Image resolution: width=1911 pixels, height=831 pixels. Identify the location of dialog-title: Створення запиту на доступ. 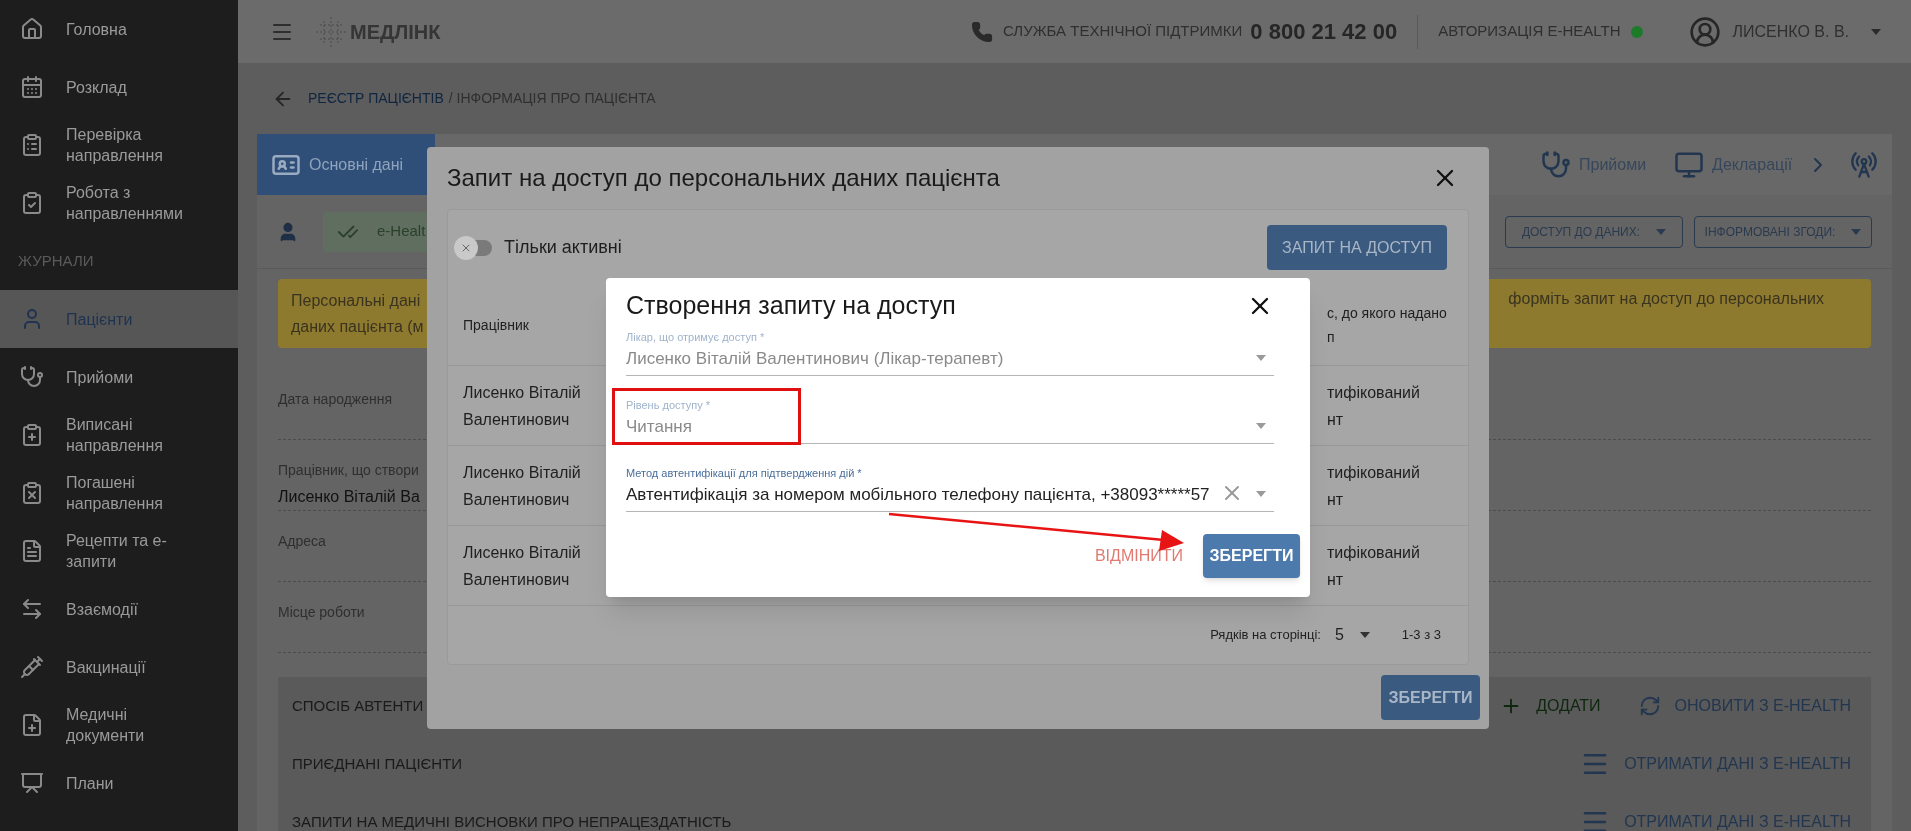
(791, 305).